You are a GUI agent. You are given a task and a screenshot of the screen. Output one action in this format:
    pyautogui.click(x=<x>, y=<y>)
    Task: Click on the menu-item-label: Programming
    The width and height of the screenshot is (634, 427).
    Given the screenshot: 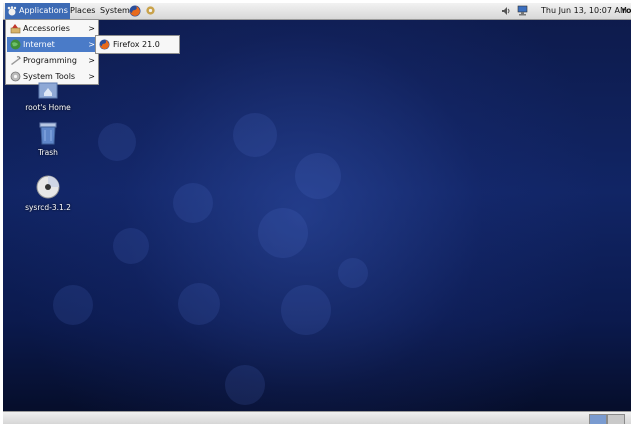 What is the action you would take?
    pyautogui.click(x=50, y=60)
    